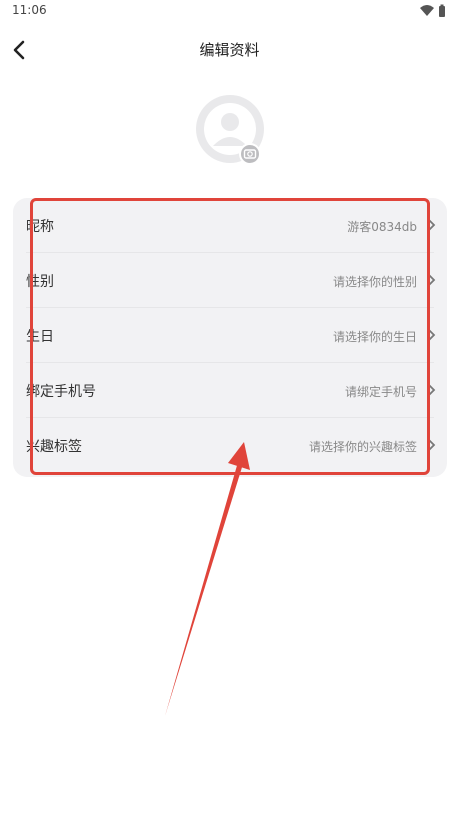 Image resolution: width=459 pixels, height=817 pixels. Describe the element at coordinates (374, 282) in the screenshot. I see `row-value: 请选择你的性别` at that location.